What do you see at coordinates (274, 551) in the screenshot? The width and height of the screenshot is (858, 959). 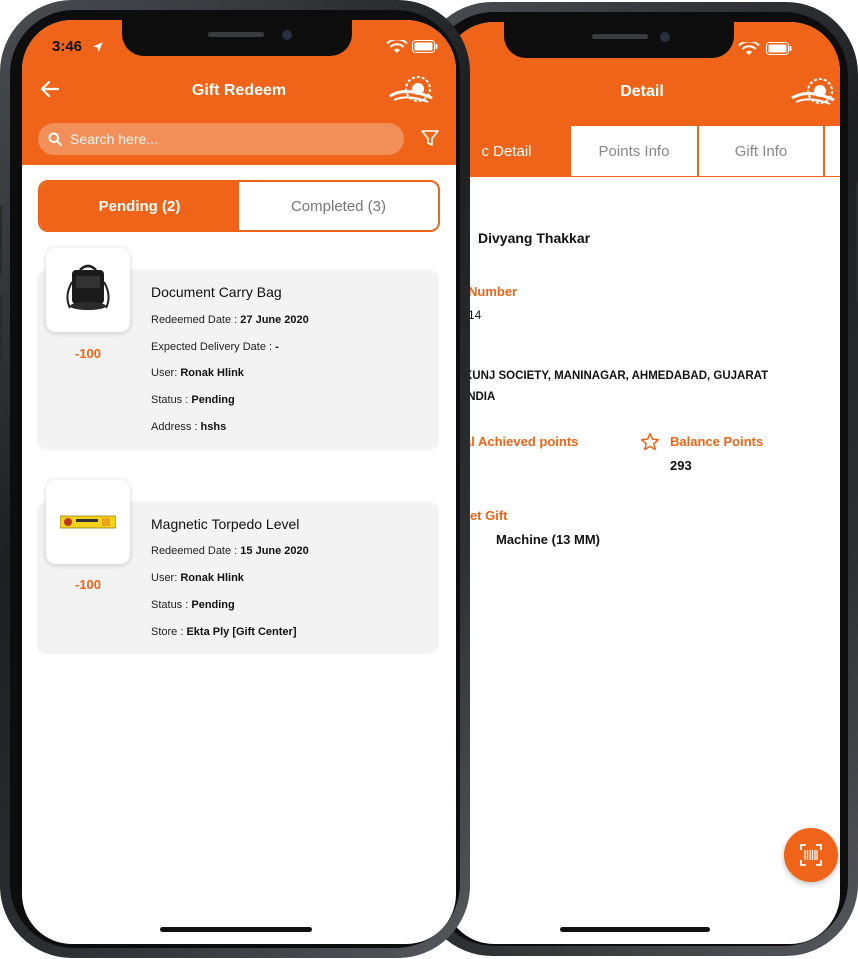 I see `redeemed-date-value: 15 June 2020` at bounding box center [274, 551].